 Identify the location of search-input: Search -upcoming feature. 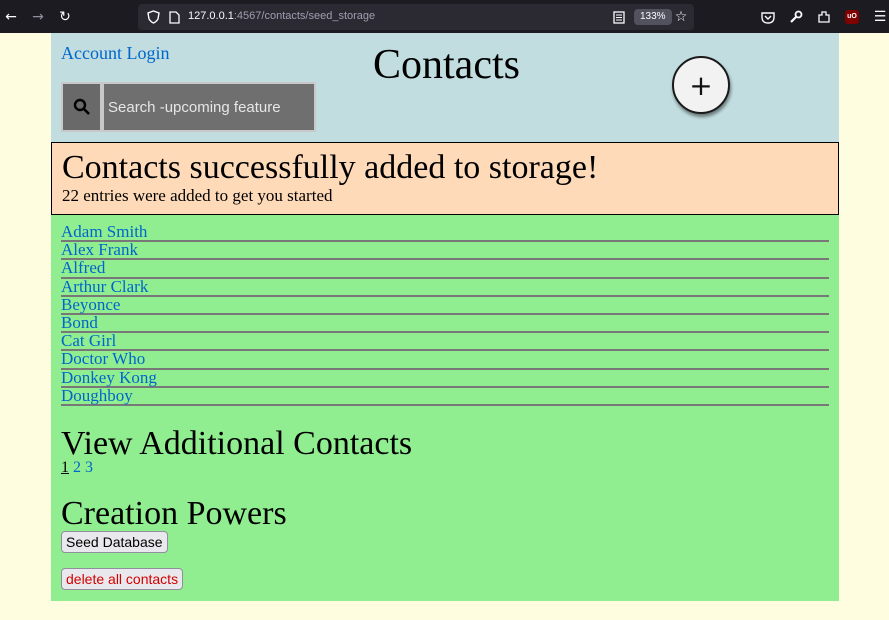
(209, 107).